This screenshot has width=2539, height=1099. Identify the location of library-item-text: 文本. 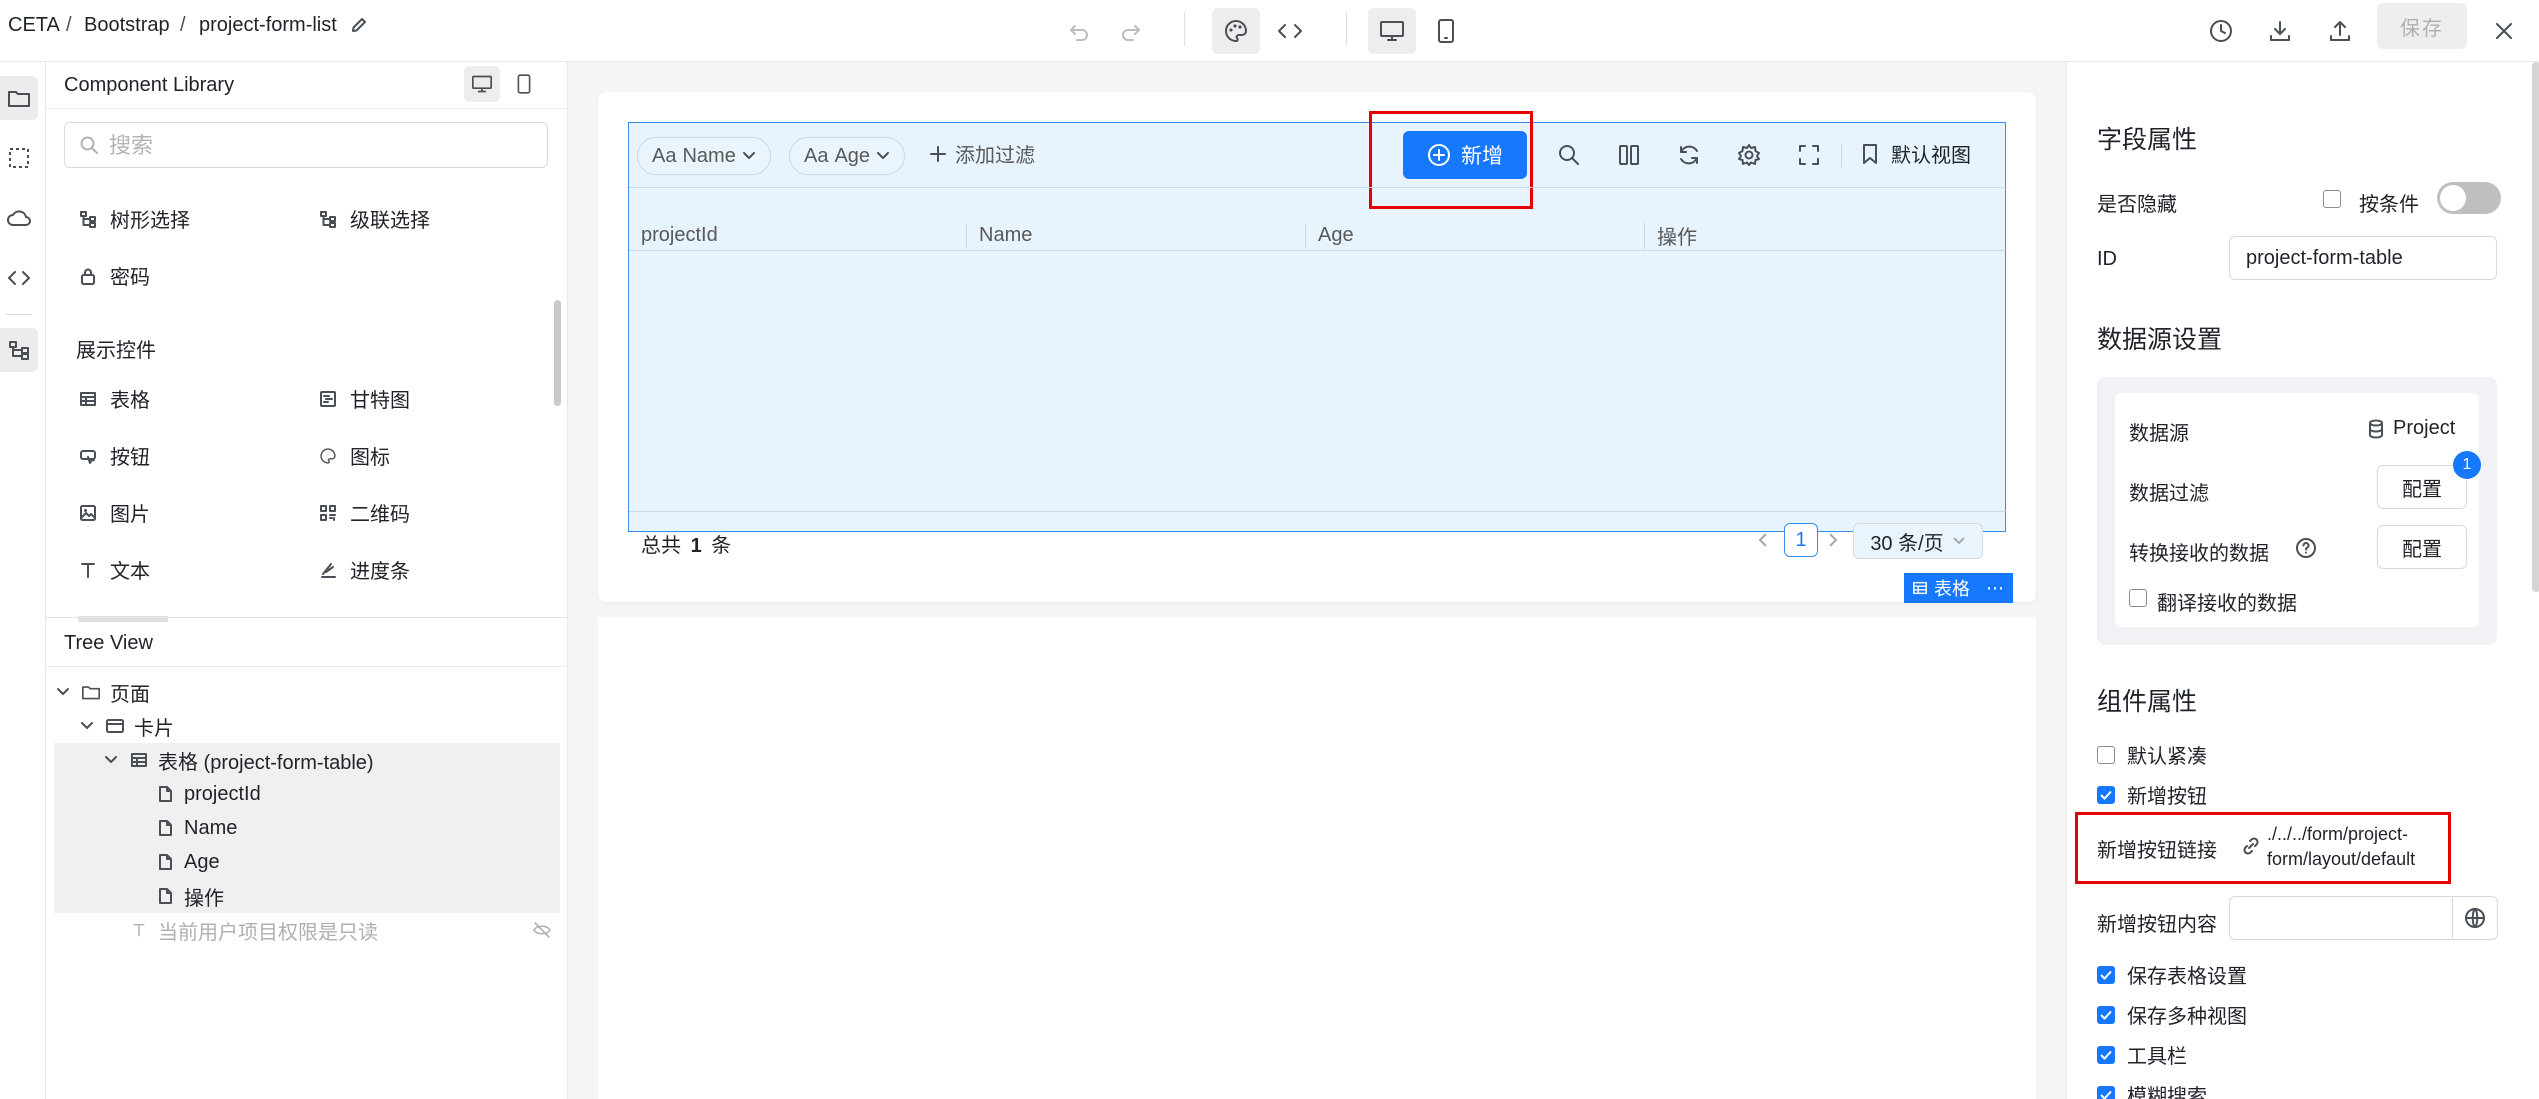
(114, 569).